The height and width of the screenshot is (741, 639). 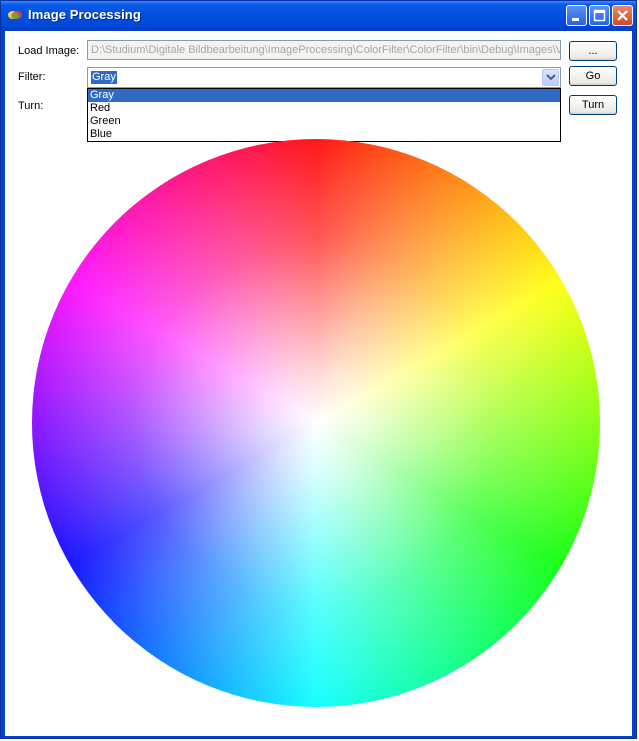 What do you see at coordinates (32, 77) in the screenshot?
I see `filter-label: Filter:` at bounding box center [32, 77].